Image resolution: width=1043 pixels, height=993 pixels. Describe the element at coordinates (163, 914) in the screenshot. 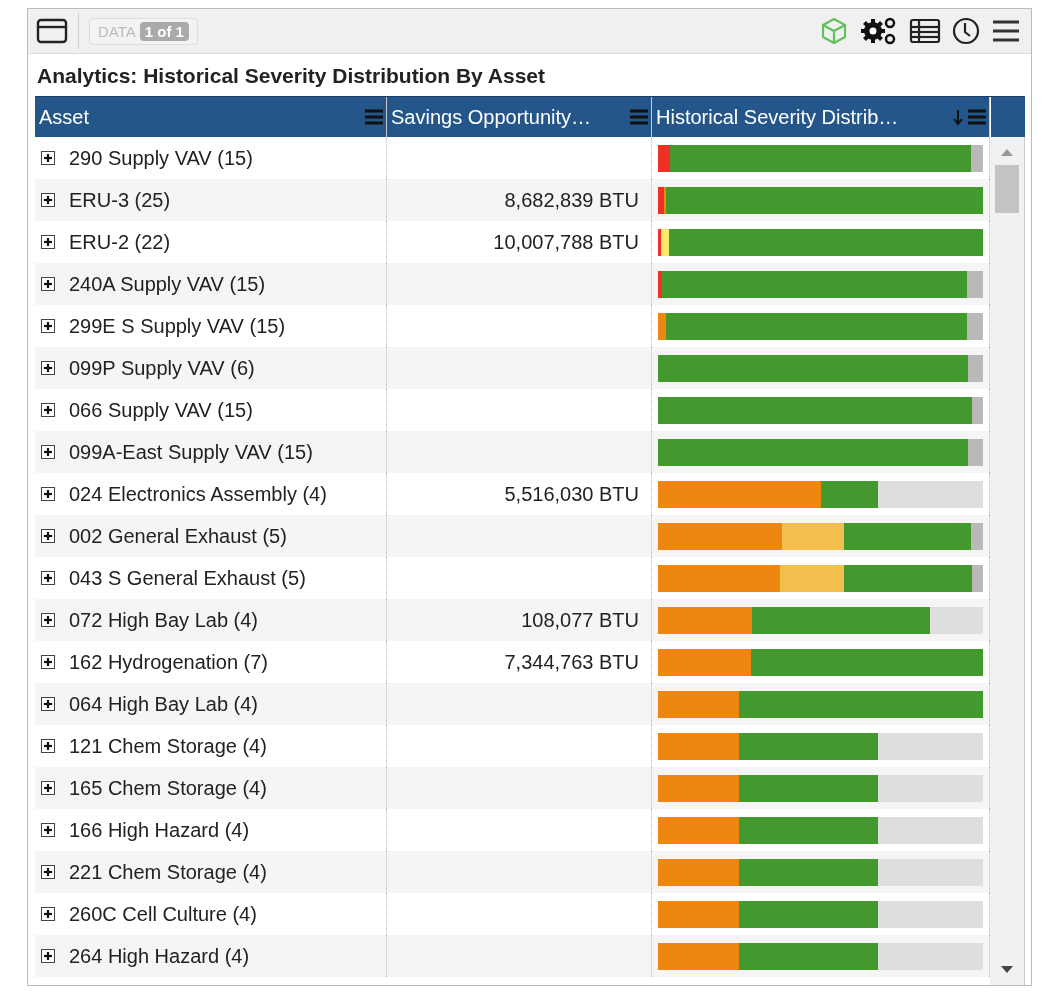

I see `asset-name: 260C Cell Culture (4)` at that location.